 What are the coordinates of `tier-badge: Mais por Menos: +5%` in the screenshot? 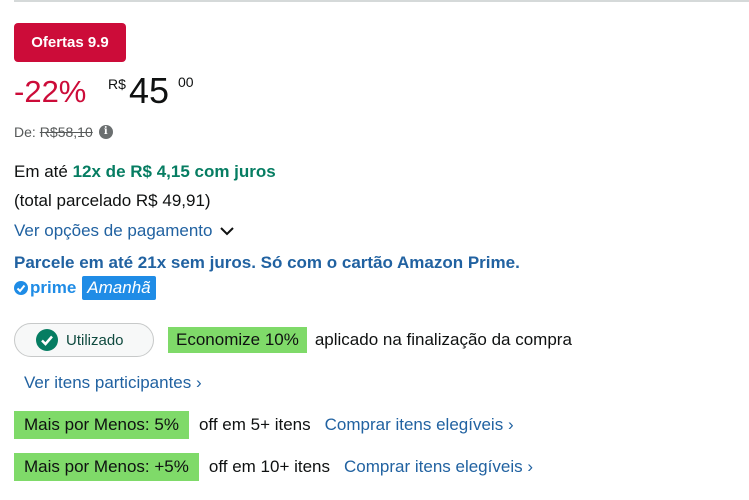 It's located at (106, 467).